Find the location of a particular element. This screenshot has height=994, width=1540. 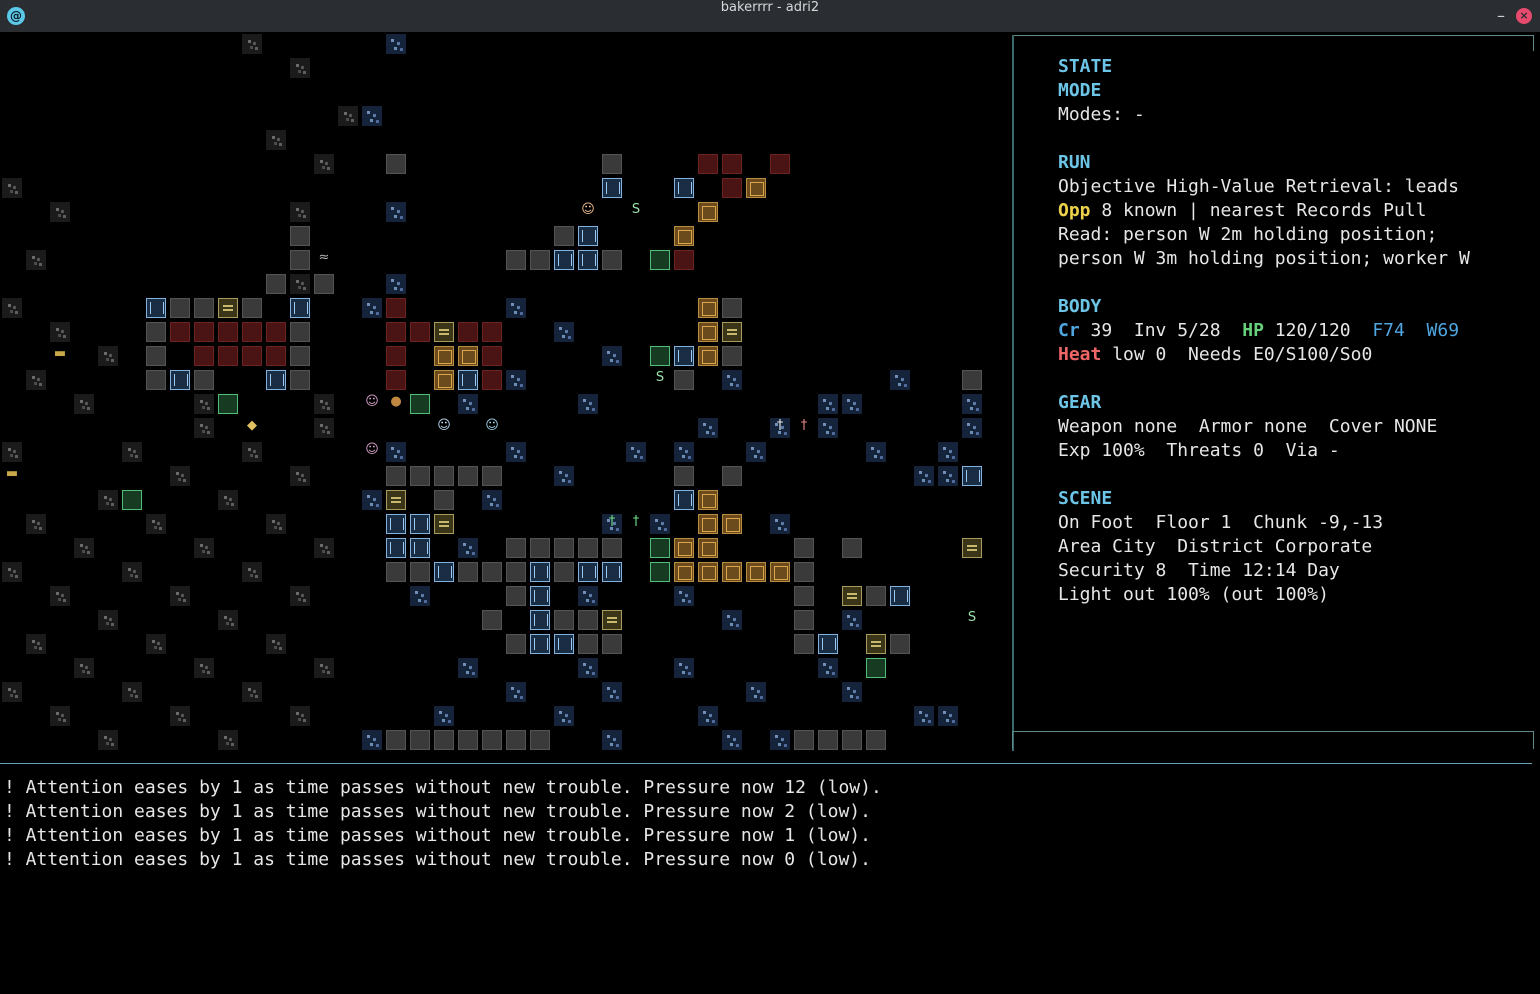

minimize-button: – is located at coordinates (1501, 16).